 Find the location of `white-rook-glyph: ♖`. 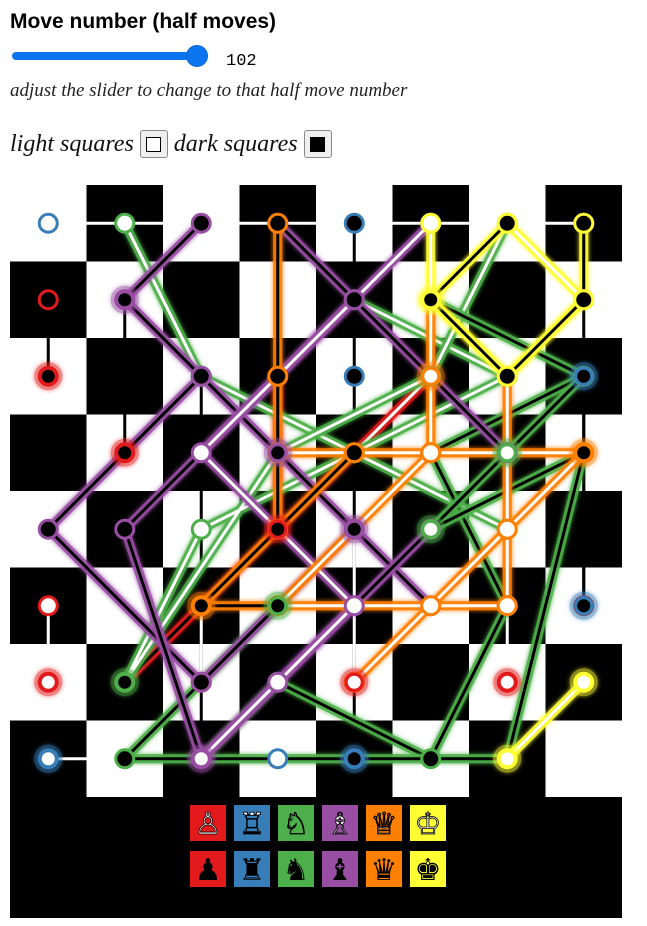

white-rook-glyph: ♖ is located at coordinates (252, 824).